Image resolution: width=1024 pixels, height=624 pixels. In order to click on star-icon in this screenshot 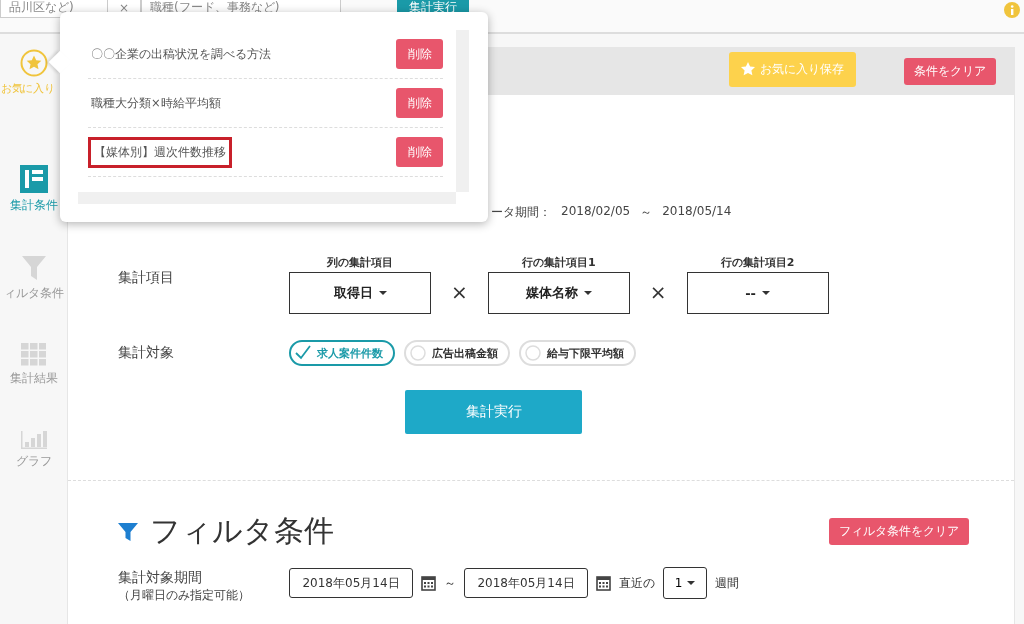, I will do `click(748, 69)`.